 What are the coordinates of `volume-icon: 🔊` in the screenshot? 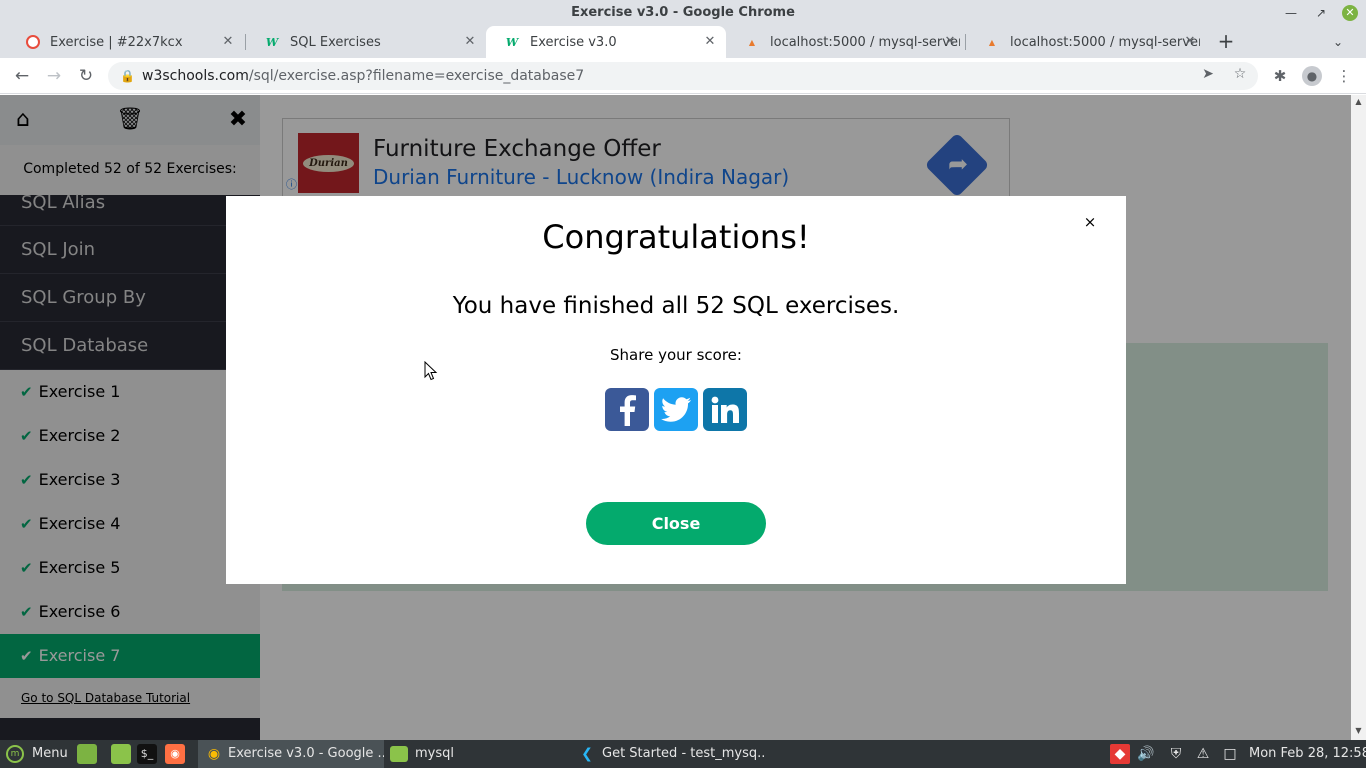 It's located at (1146, 754).